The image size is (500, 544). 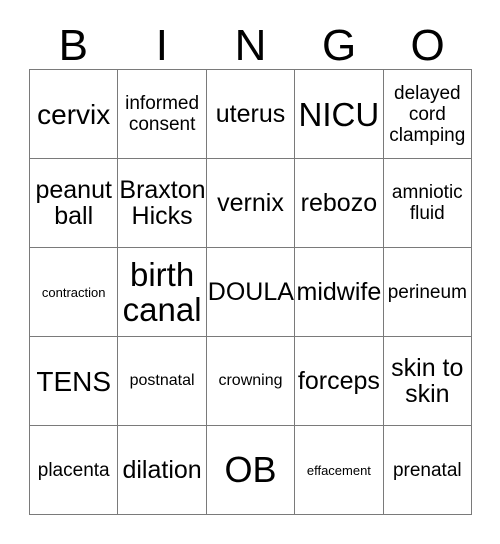 I want to click on bingo-cell-r2c5: amniotic fluid, so click(x=427, y=203).